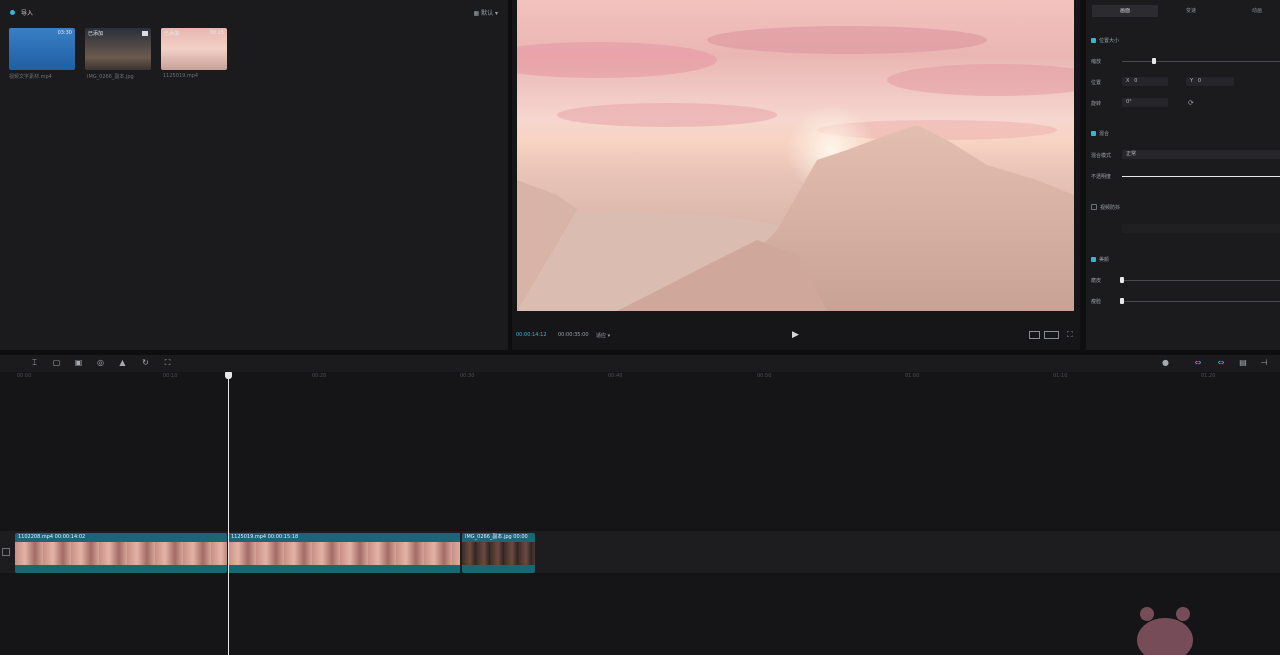  Describe the element at coordinates (1201, 228) in the screenshot. I see `stabilize-select` at that location.